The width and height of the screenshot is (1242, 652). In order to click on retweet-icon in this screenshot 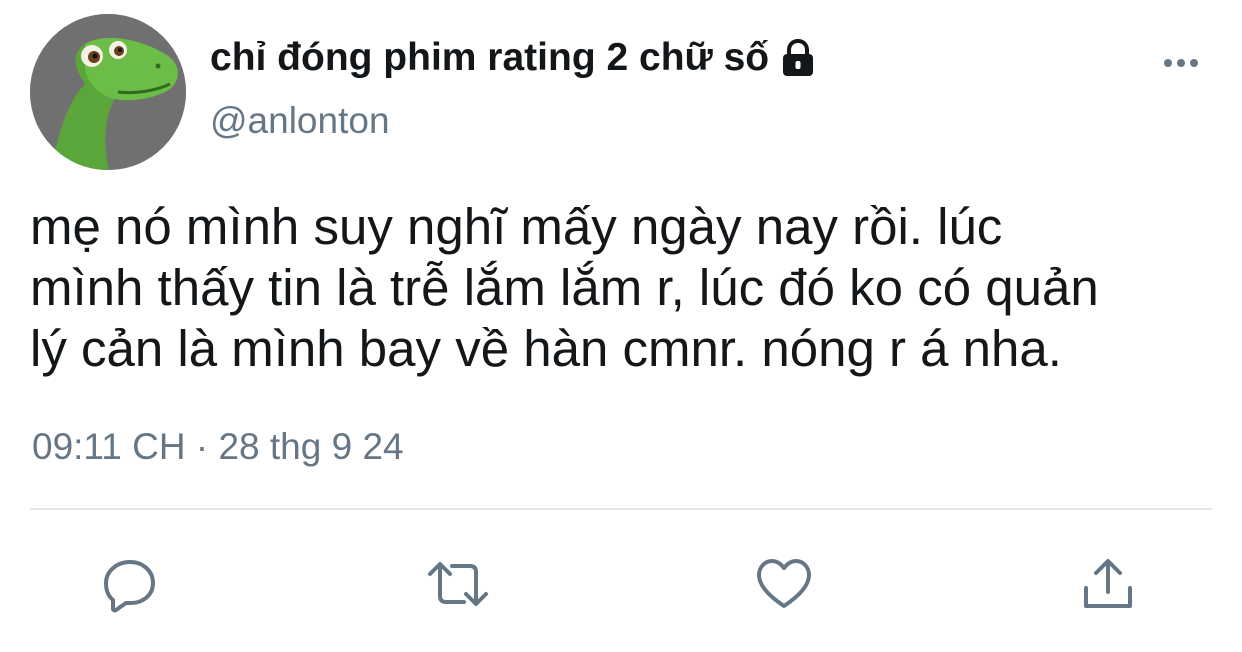, I will do `click(458, 584)`.